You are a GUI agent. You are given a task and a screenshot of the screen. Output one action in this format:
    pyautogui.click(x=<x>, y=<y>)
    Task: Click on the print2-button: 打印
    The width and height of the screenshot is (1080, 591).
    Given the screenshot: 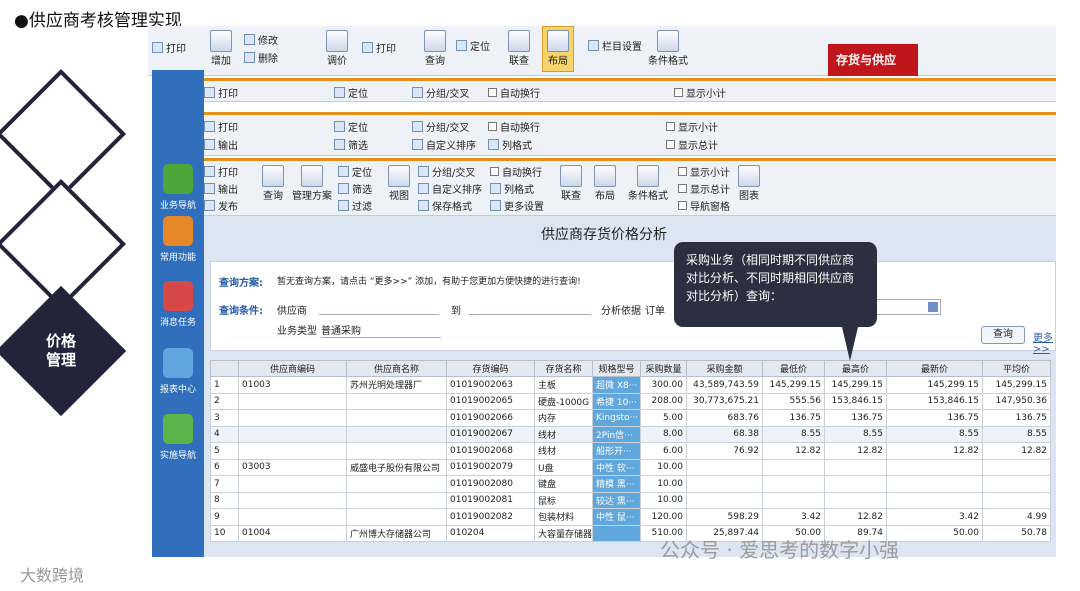 What is the action you would take?
    pyautogui.click(x=379, y=47)
    